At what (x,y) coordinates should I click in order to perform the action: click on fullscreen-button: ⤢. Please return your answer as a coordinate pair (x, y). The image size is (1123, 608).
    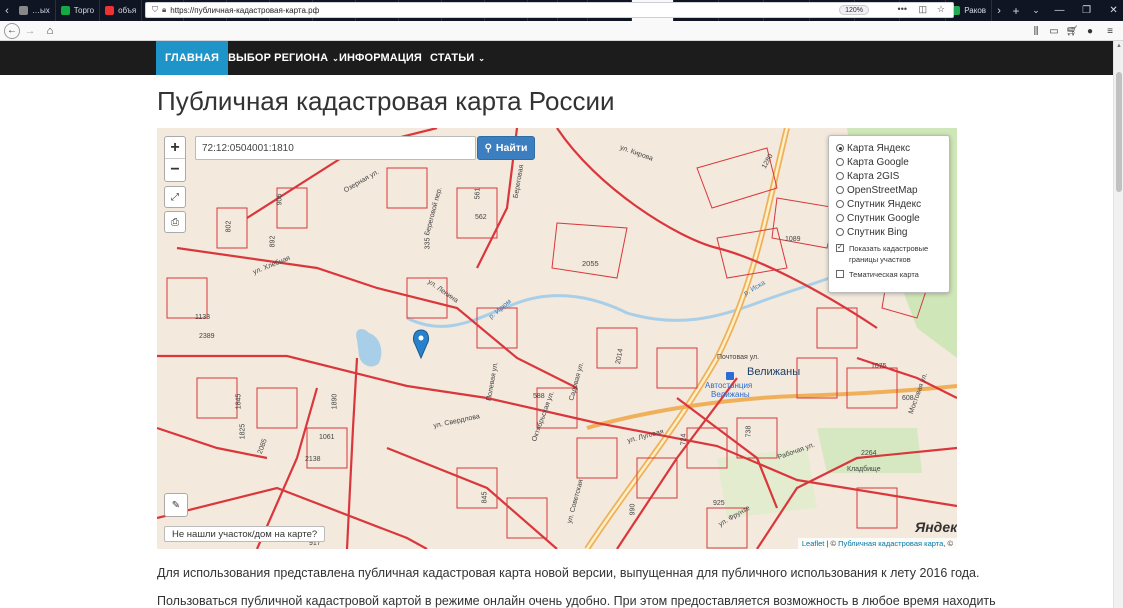
    Looking at the image, I should click on (175, 197).